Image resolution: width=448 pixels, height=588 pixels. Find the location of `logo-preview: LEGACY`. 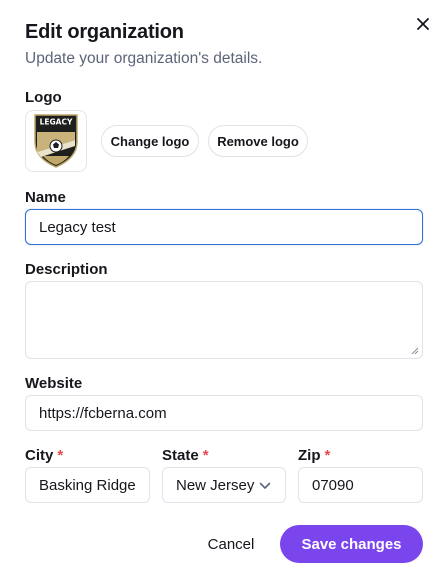

logo-preview: LEGACY is located at coordinates (56, 141).